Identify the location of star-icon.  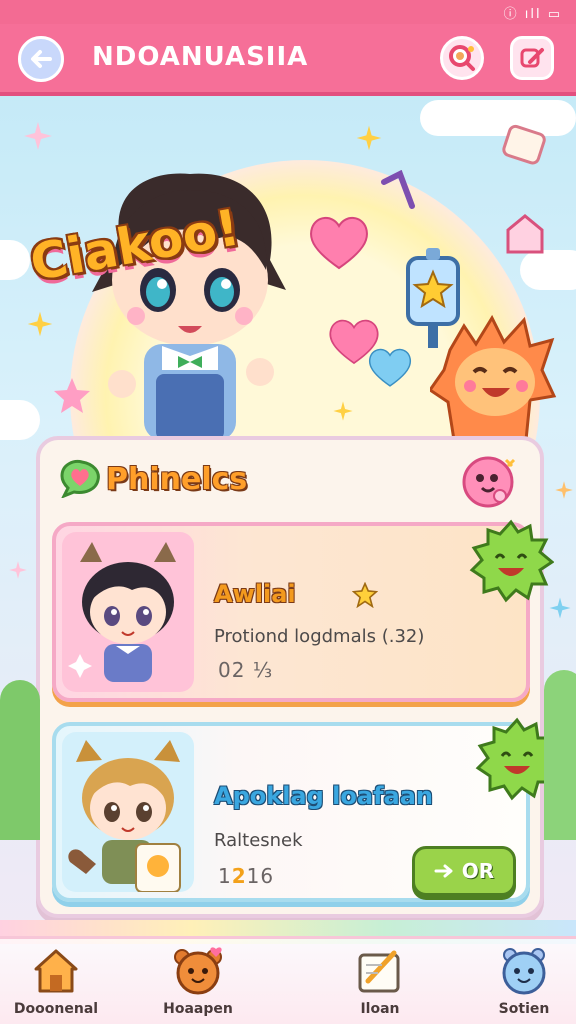
(365, 595).